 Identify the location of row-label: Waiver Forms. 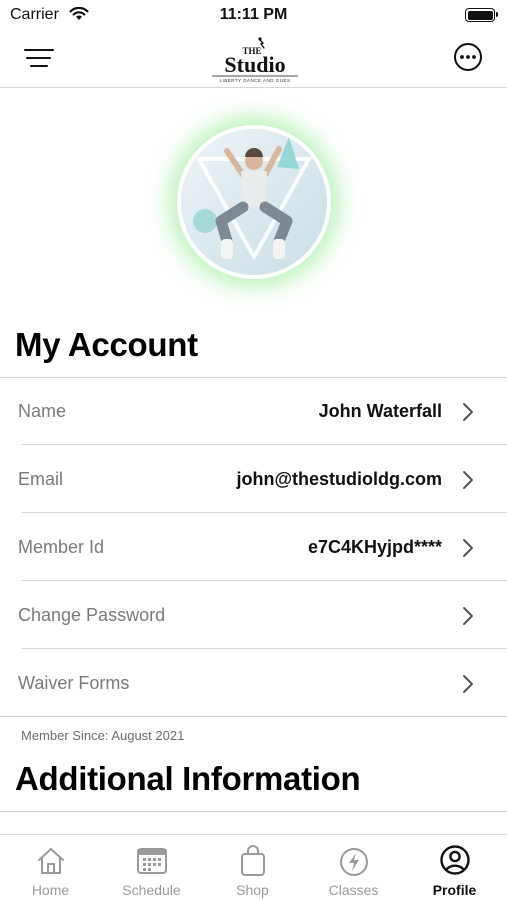
(74, 683).